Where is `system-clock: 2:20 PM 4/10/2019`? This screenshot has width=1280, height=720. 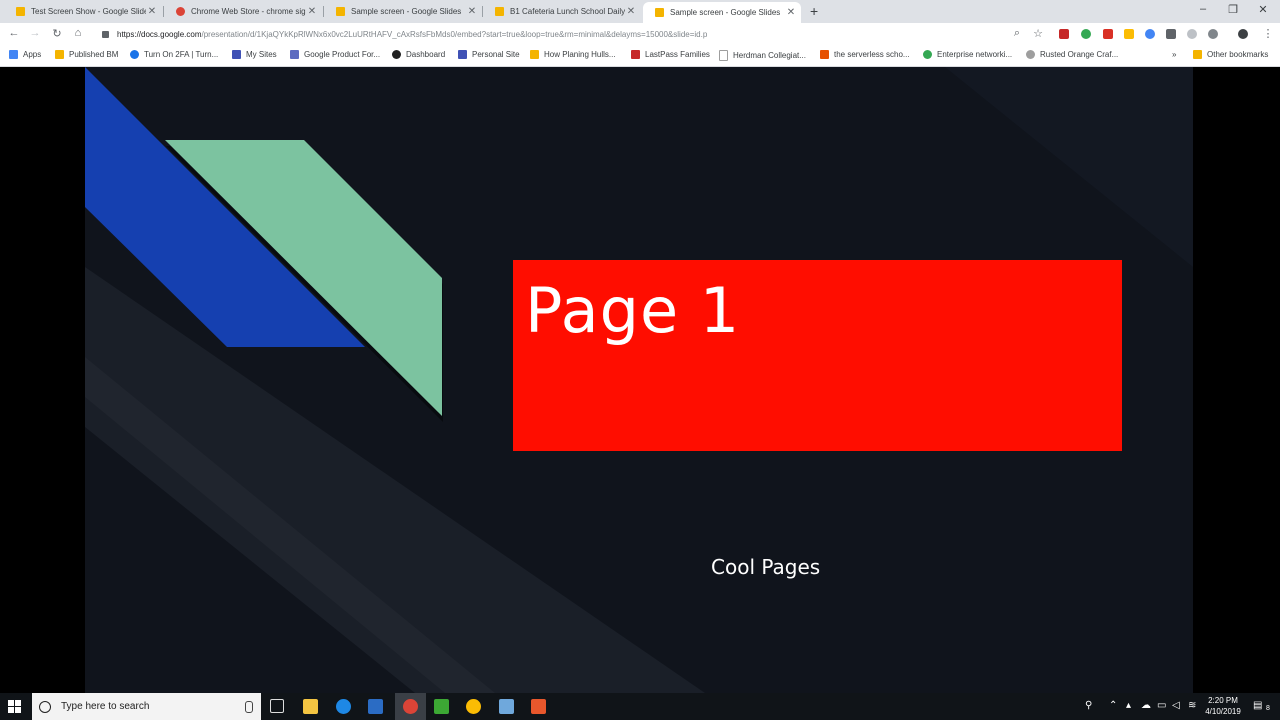 system-clock: 2:20 PM 4/10/2019 is located at coordinates (1223, 706).